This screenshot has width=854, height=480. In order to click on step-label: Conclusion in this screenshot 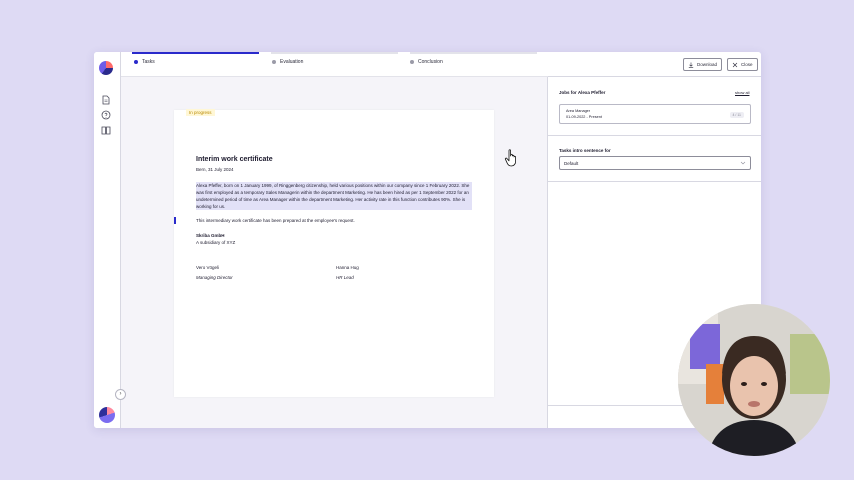, I will do `click(430, 62)`.